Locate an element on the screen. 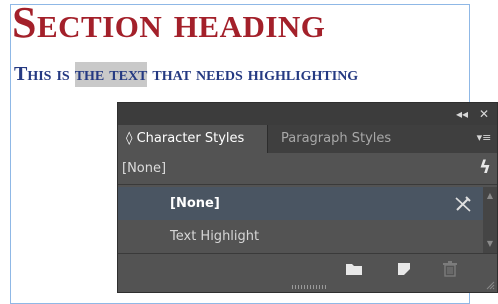 The image size is (498, 304). body-text-after: that needs highlighting is located at coordinates (253, 74).